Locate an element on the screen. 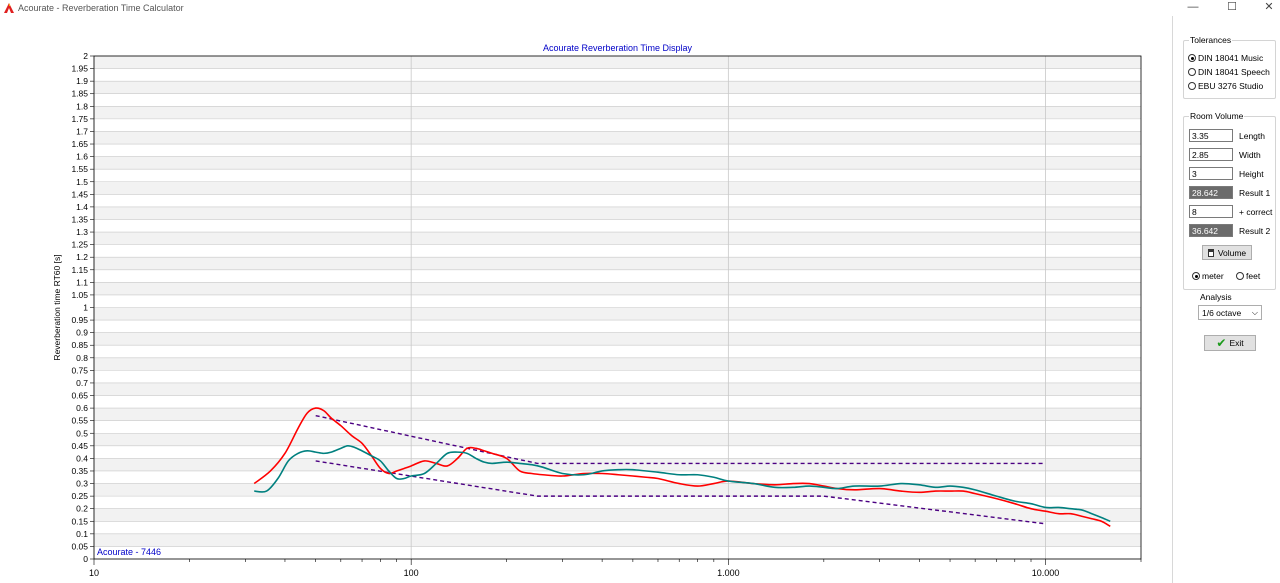 Image resolution: width=1280 pixels, height=583 pixels. y-tick-label: 0.35 is located at coordinates (79, 471).